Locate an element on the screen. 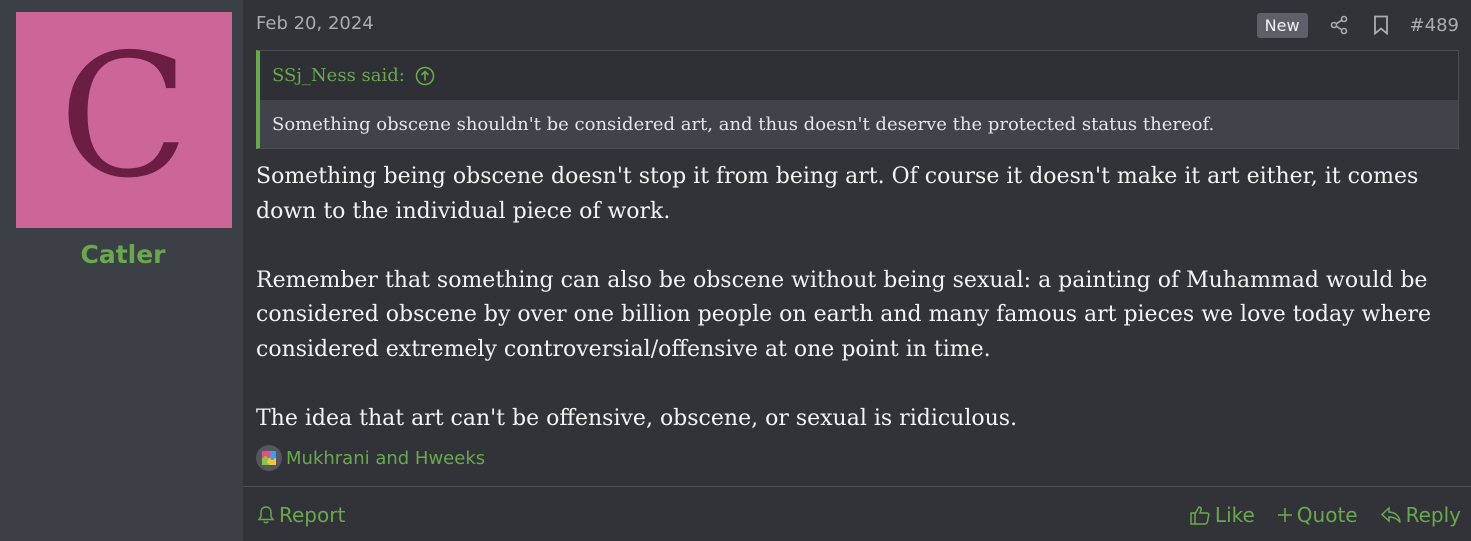  arrow-up-circle-icon is located at coordinates (425, 76).